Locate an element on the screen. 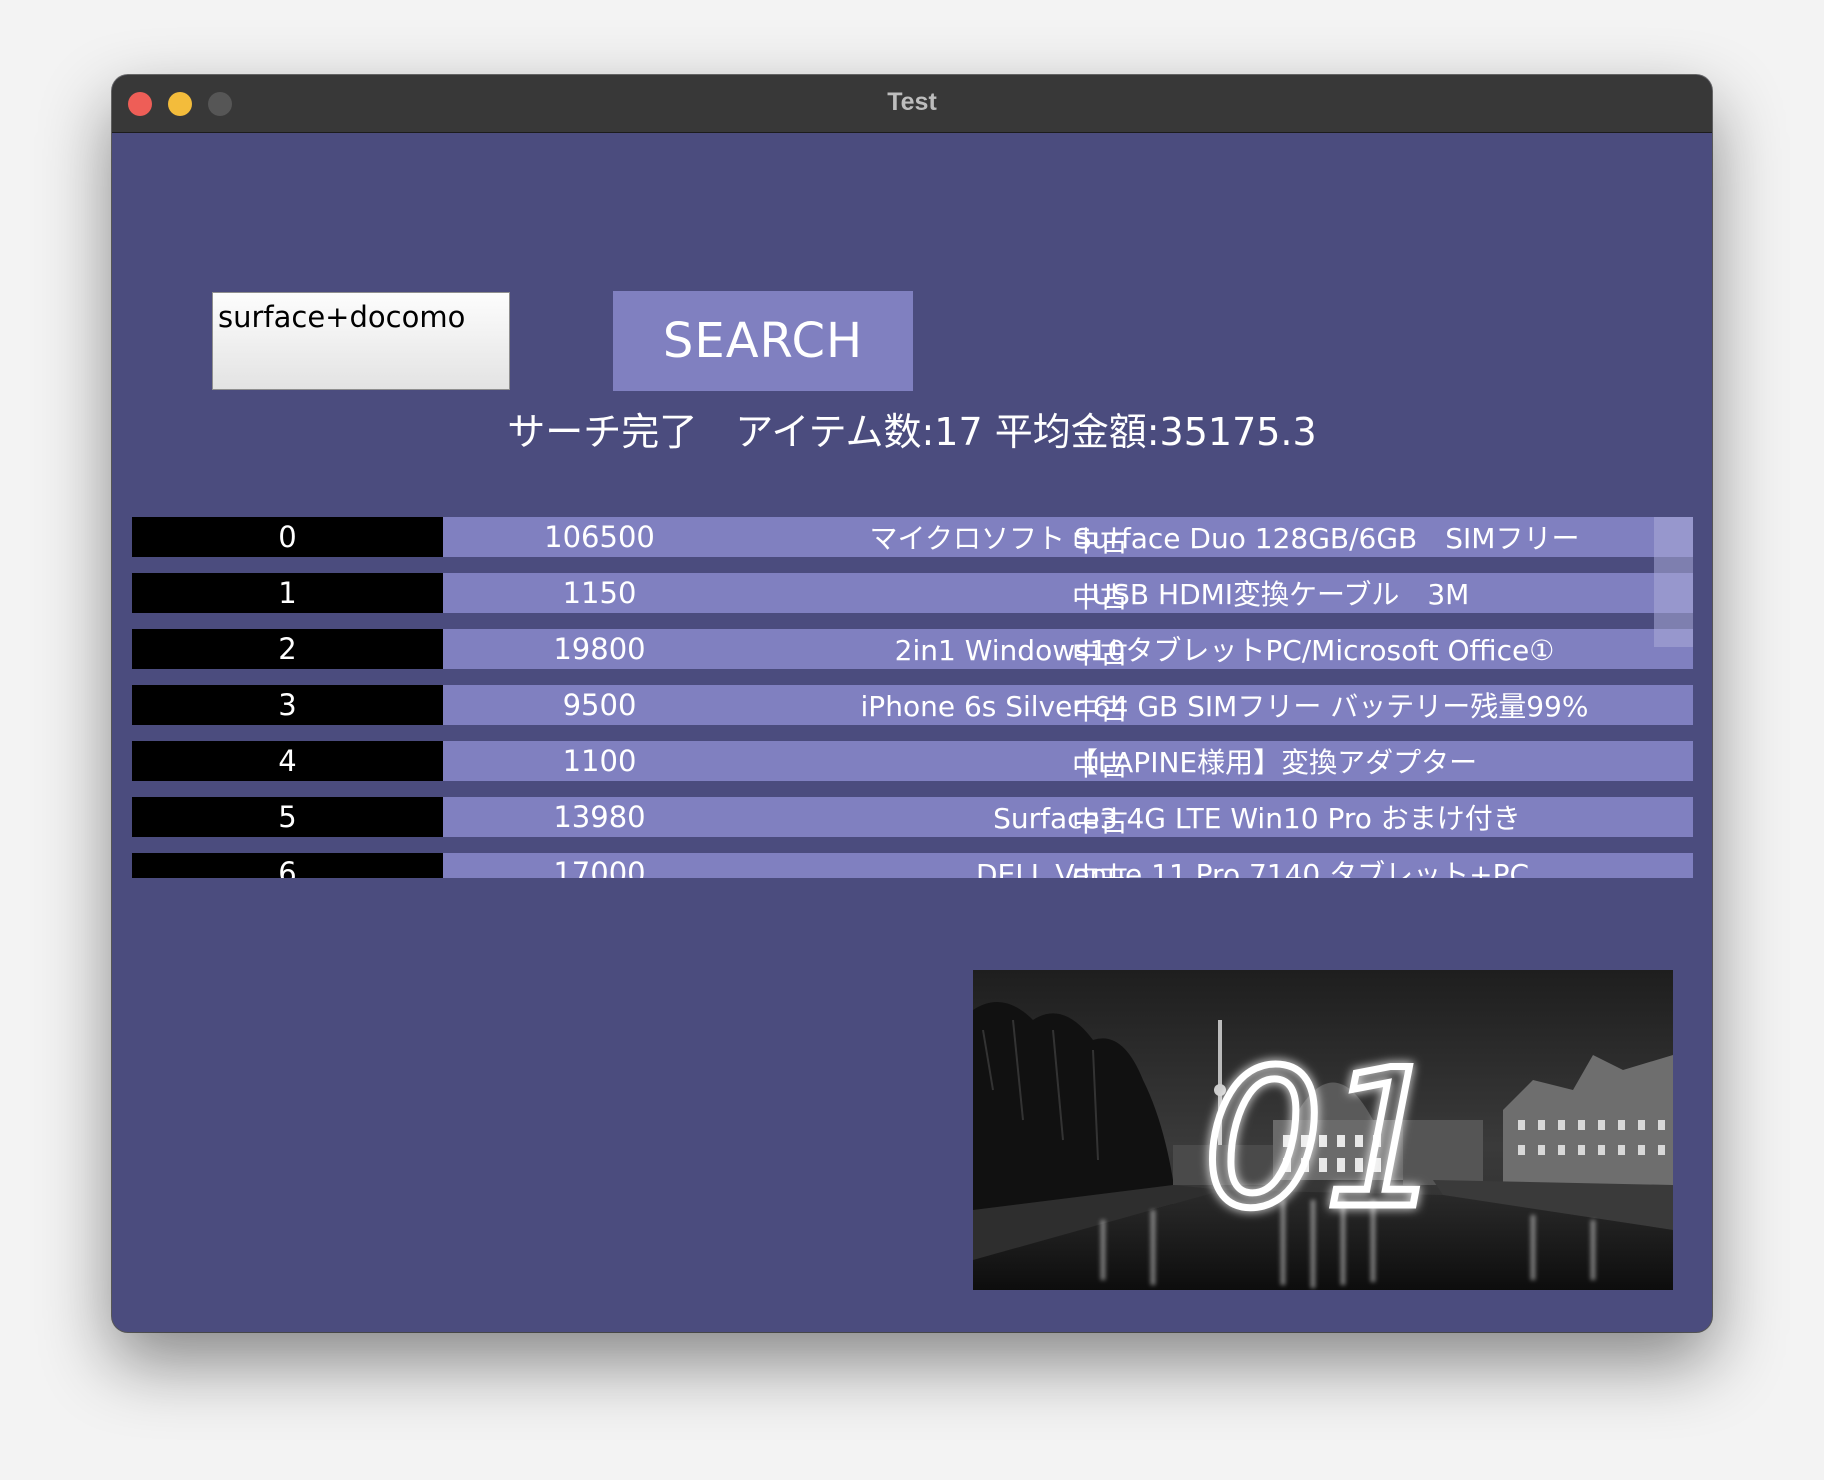  window-title: Test is located at coordinates (912, 102).